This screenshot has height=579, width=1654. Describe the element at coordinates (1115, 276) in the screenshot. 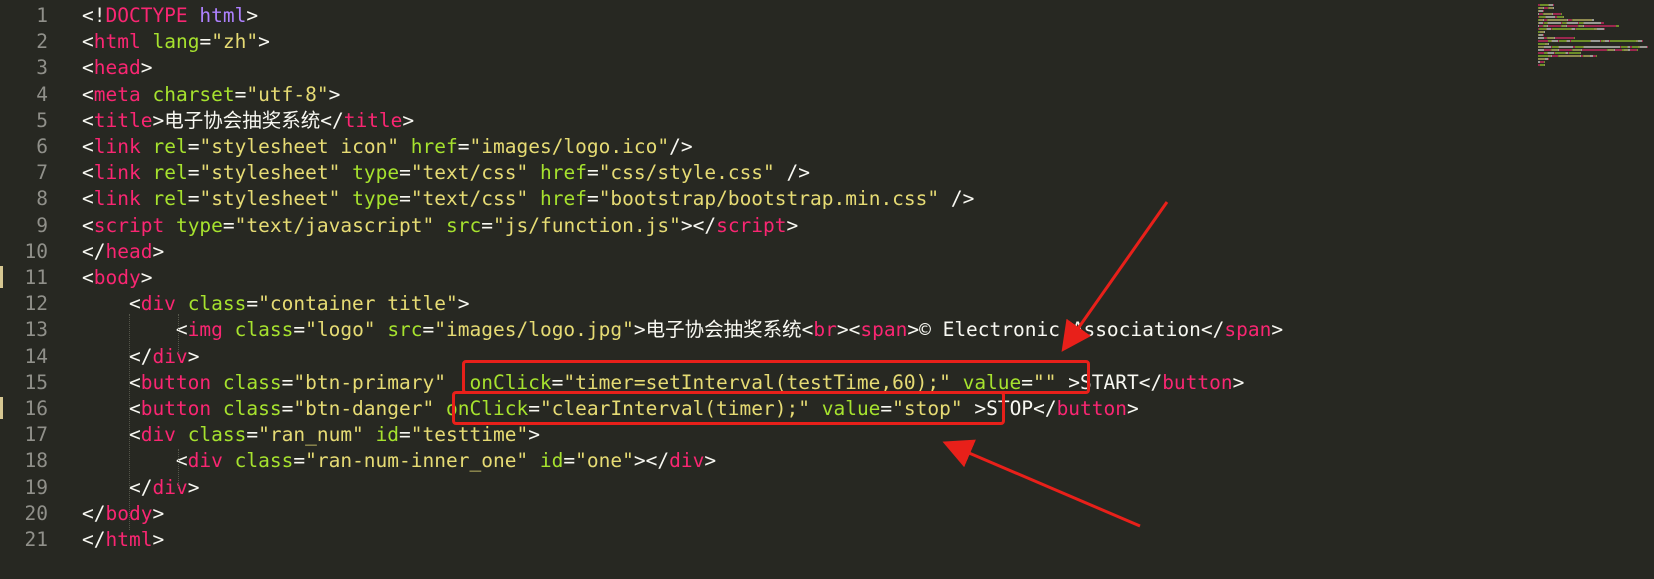

I see `arrow-to-start-value` at that location.